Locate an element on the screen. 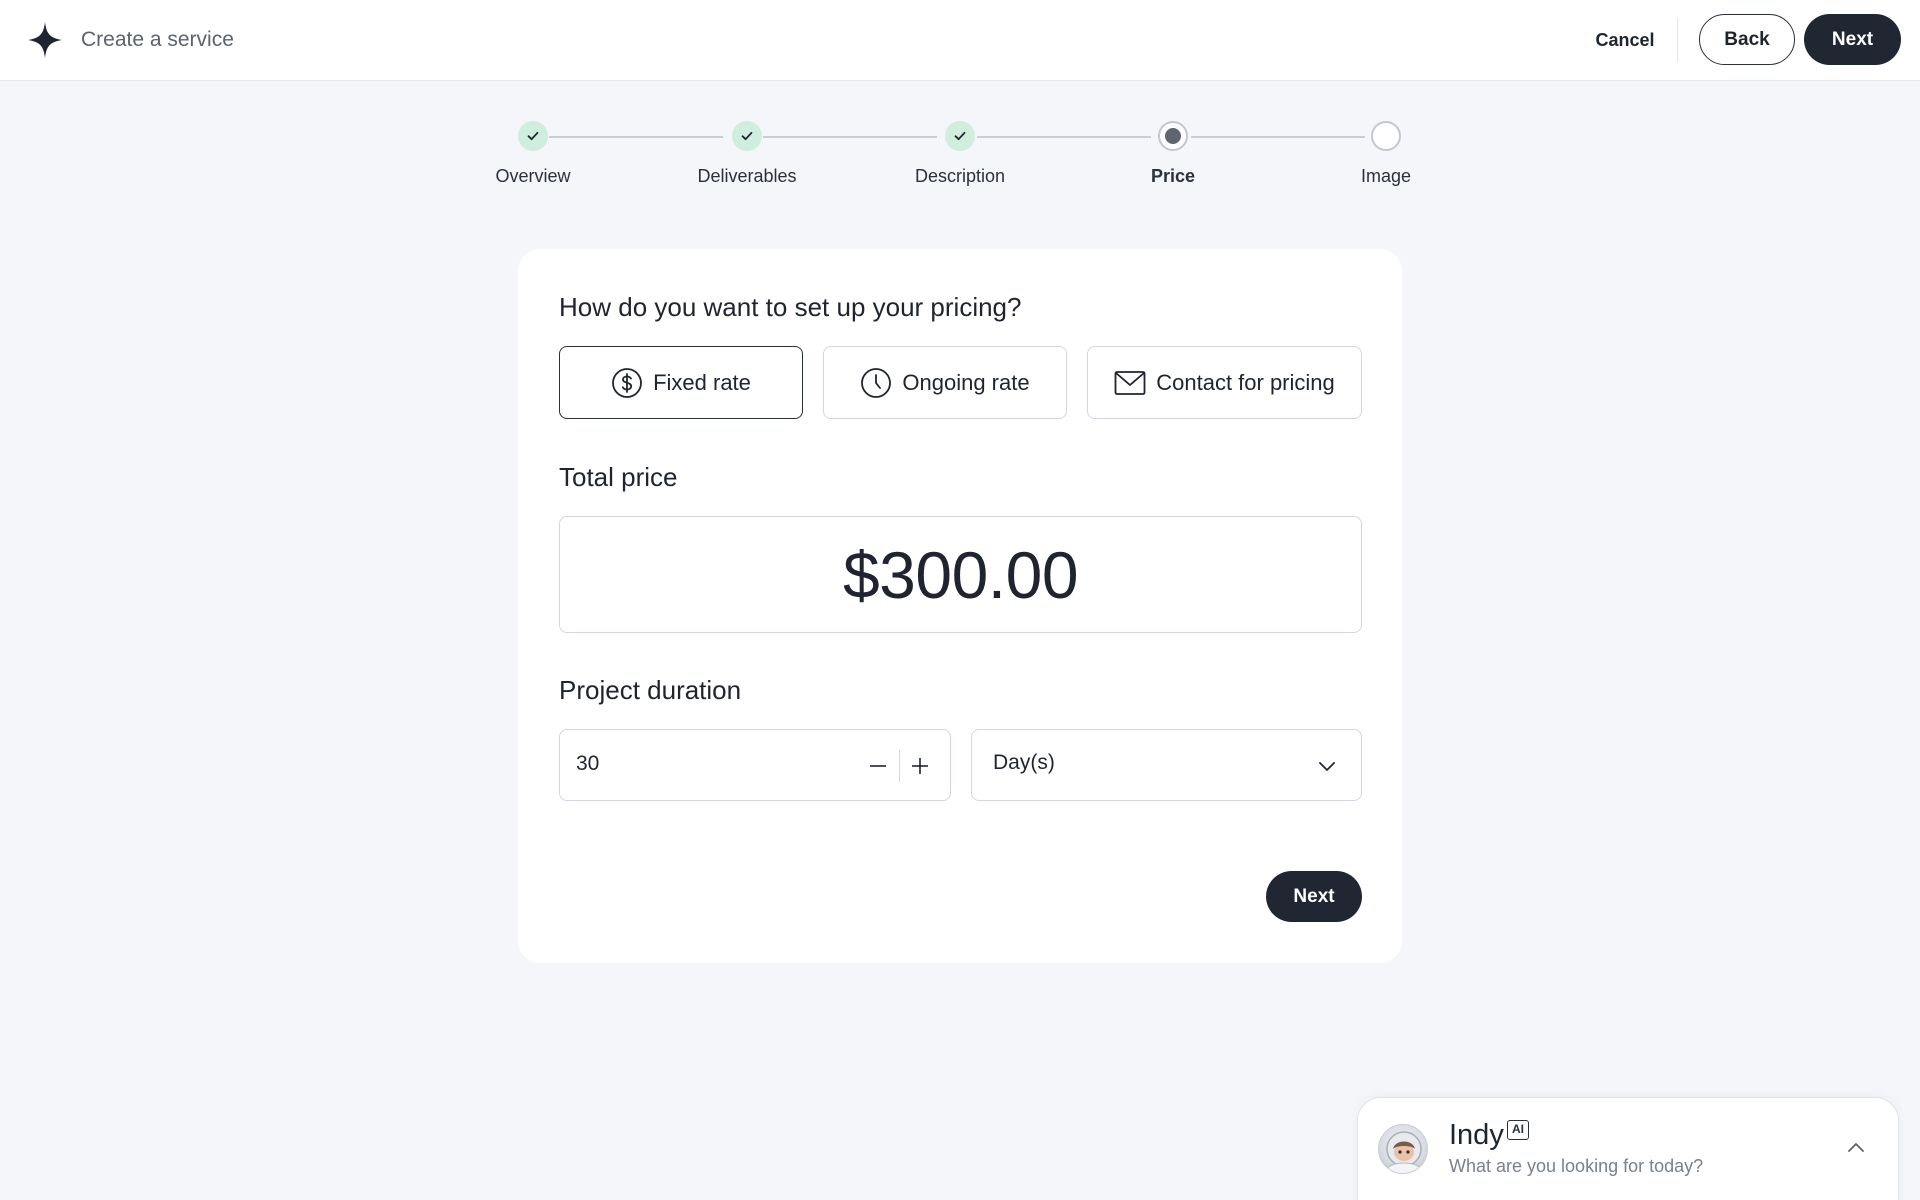 The image size is (1920, 1200). step-label: Price is located at coordinates (1173, 176).